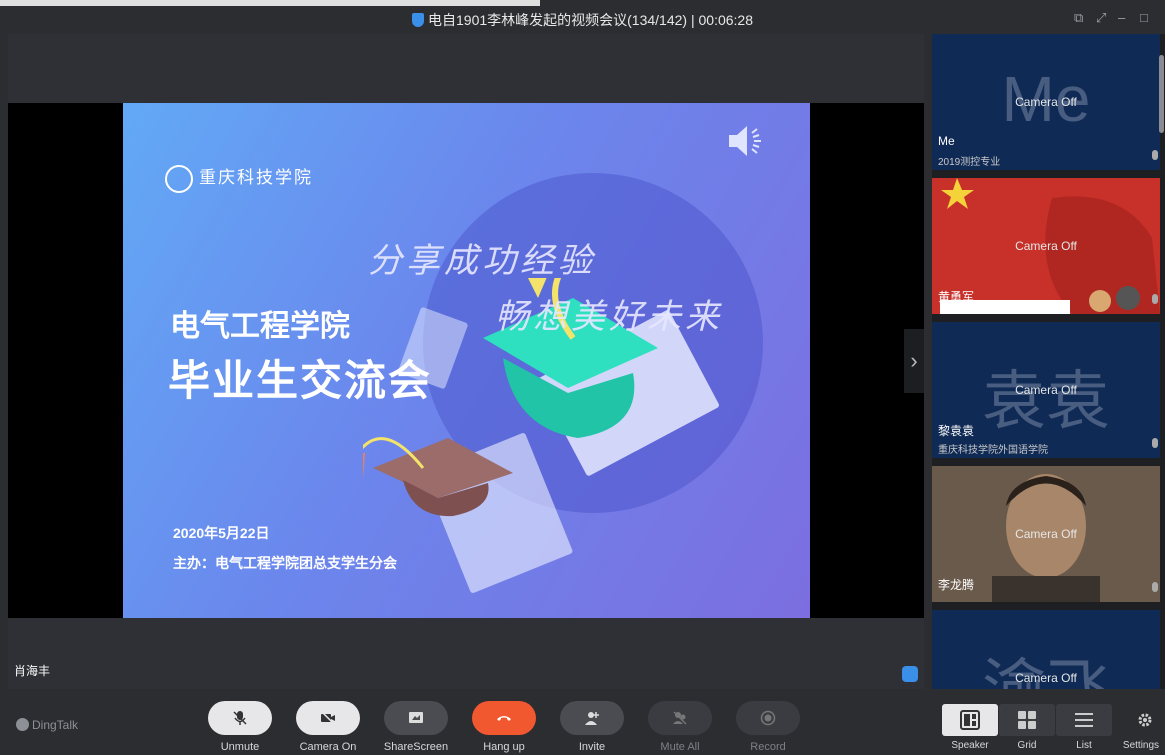 The height and width of the screenshot is (755, 1165). I want to click on camera-on-label: Camera On, so click(328, 747).